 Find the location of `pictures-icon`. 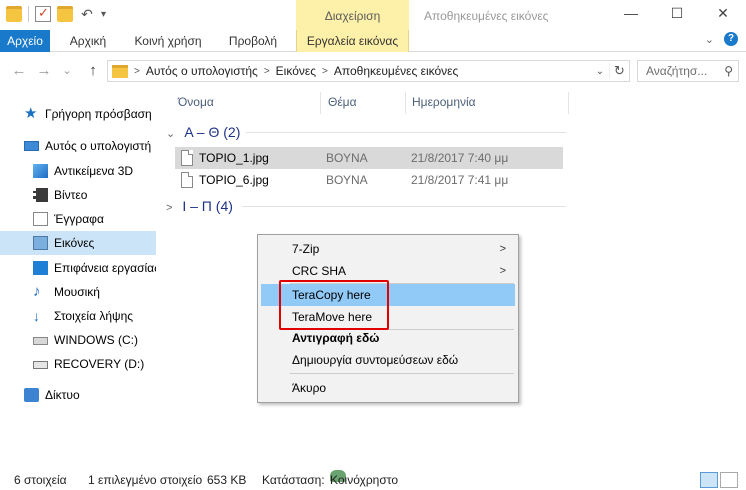

pictures-icon is located at coordinates (40, 243).